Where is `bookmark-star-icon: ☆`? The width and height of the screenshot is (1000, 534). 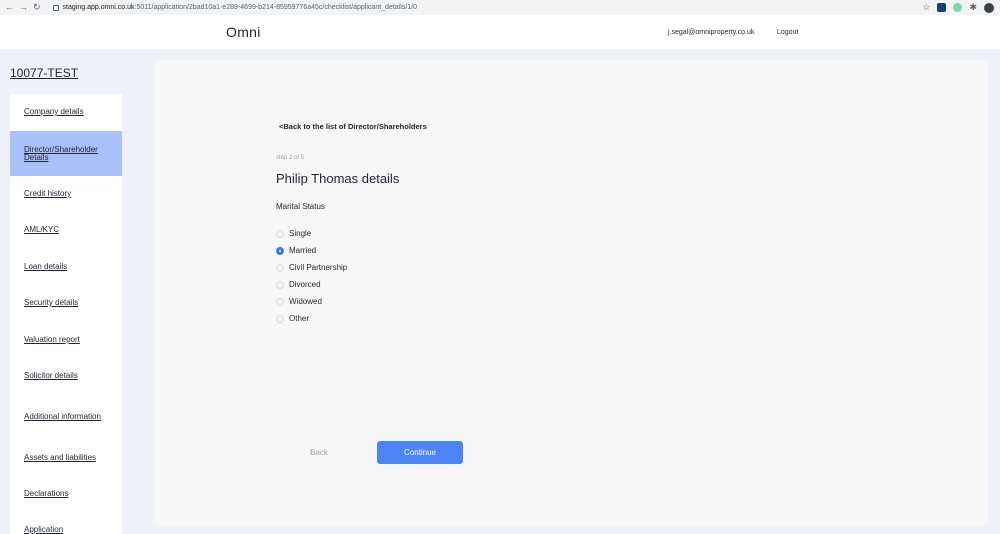 bookmark-star-icon: ☆ is located at coordinates (926, 7).